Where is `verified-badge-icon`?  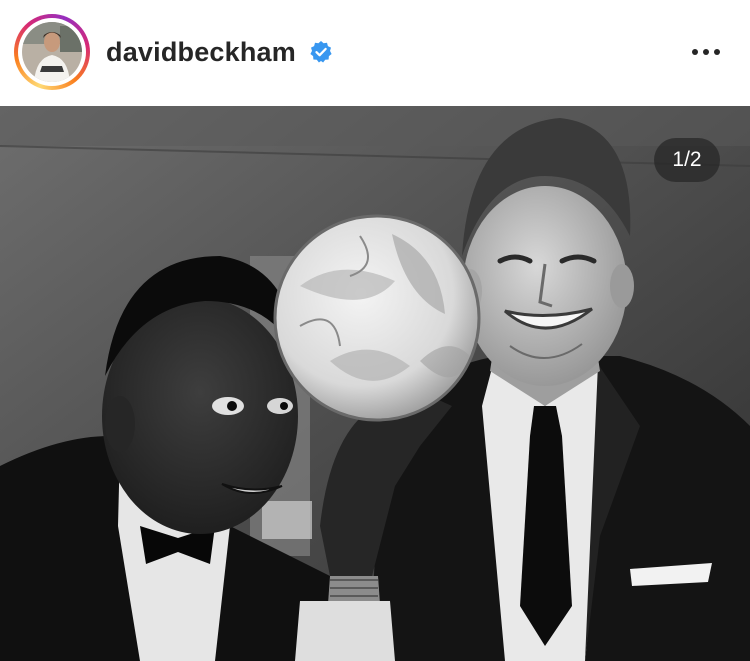
verified-badge-icon is located at coordinates (321, 52).